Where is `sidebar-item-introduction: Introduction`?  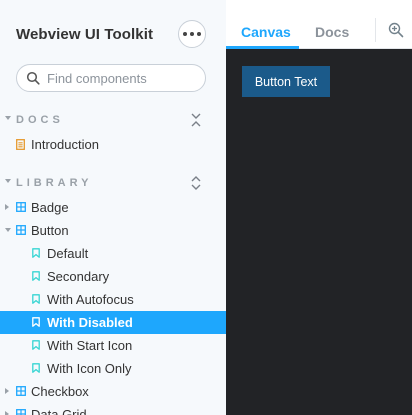 sidebar-item-introduction: Introduction is located at coordinates (113, 144).